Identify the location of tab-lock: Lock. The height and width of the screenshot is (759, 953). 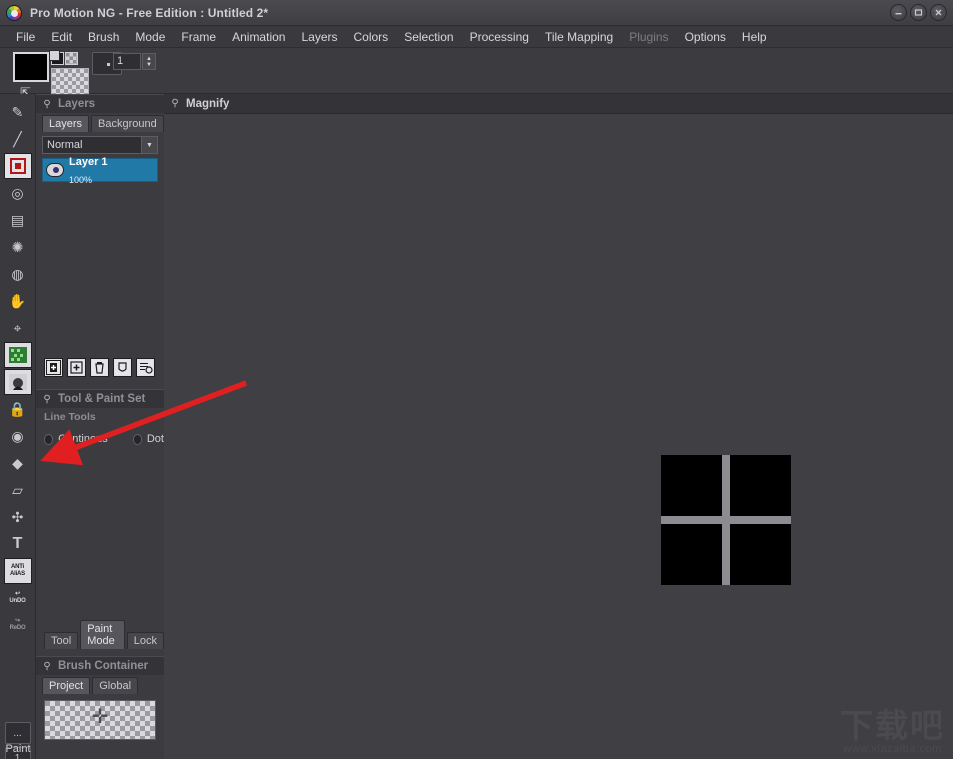
(145, 640).